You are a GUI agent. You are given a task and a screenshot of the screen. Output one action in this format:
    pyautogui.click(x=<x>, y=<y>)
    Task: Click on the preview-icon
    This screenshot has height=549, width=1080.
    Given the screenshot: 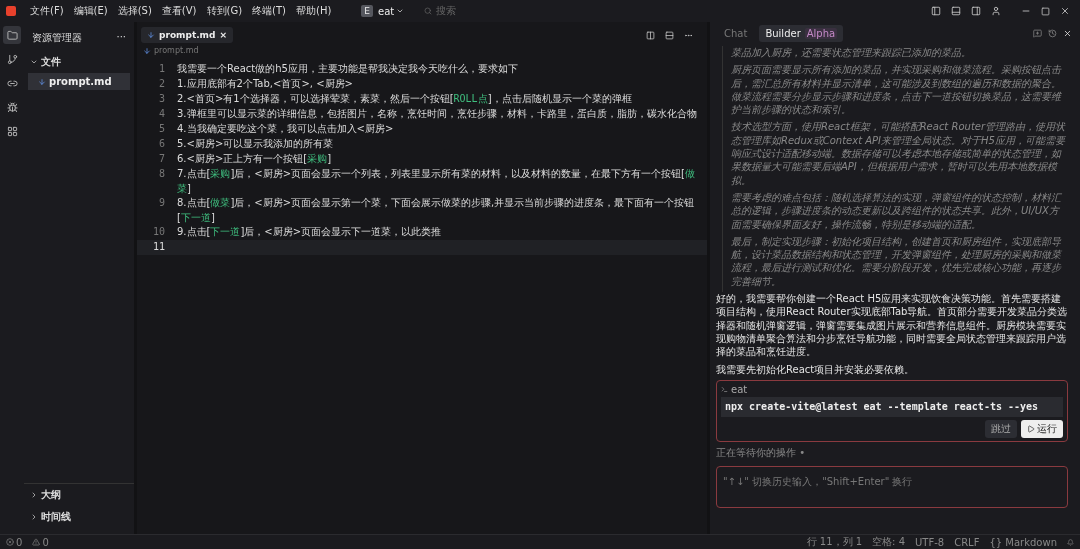 What is the action you would take?
    pyautogui.click(x=650, y=35)
    